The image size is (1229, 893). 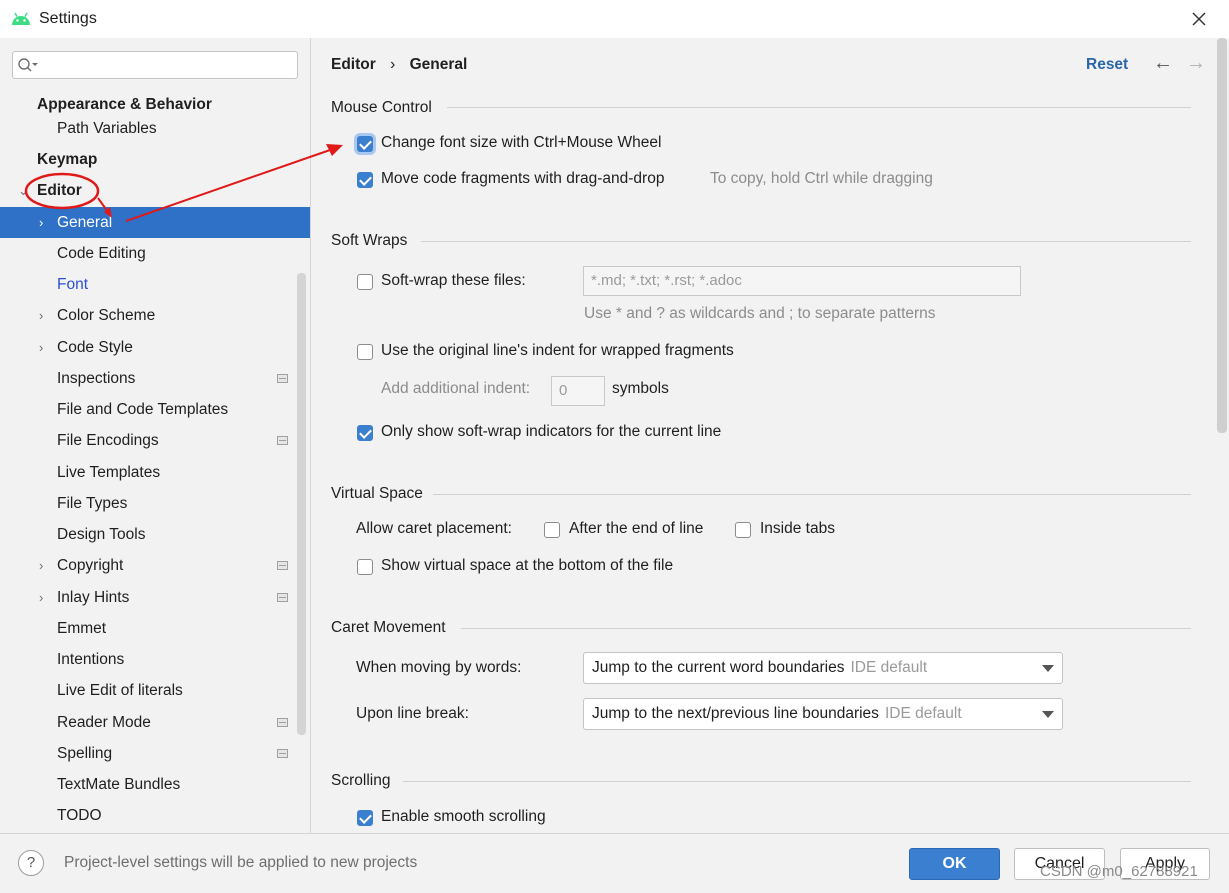 What do you see at coordinates (148, 565) in the screenshot?
I see `sidebar-item-copyright: › Copyright` at bounding box center [148, 565].